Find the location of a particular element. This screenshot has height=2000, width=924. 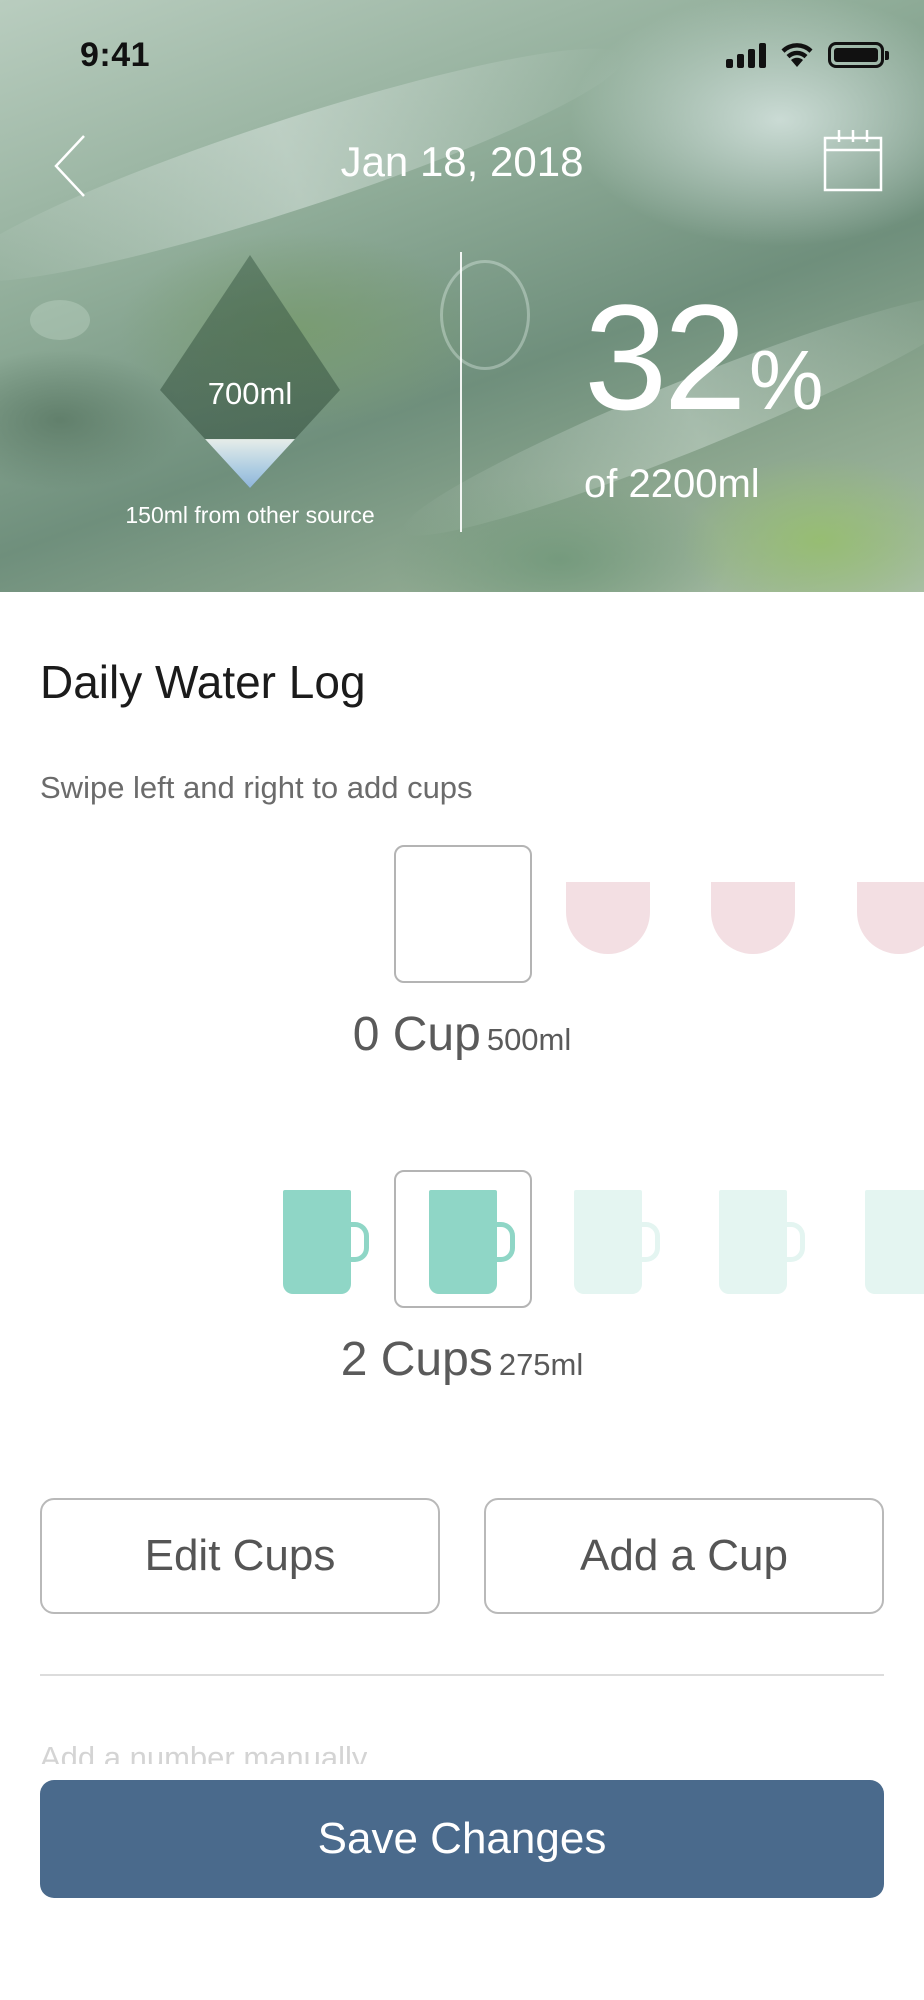

date-title: Jan 18, 2018 is located at coordinates (462, 161).